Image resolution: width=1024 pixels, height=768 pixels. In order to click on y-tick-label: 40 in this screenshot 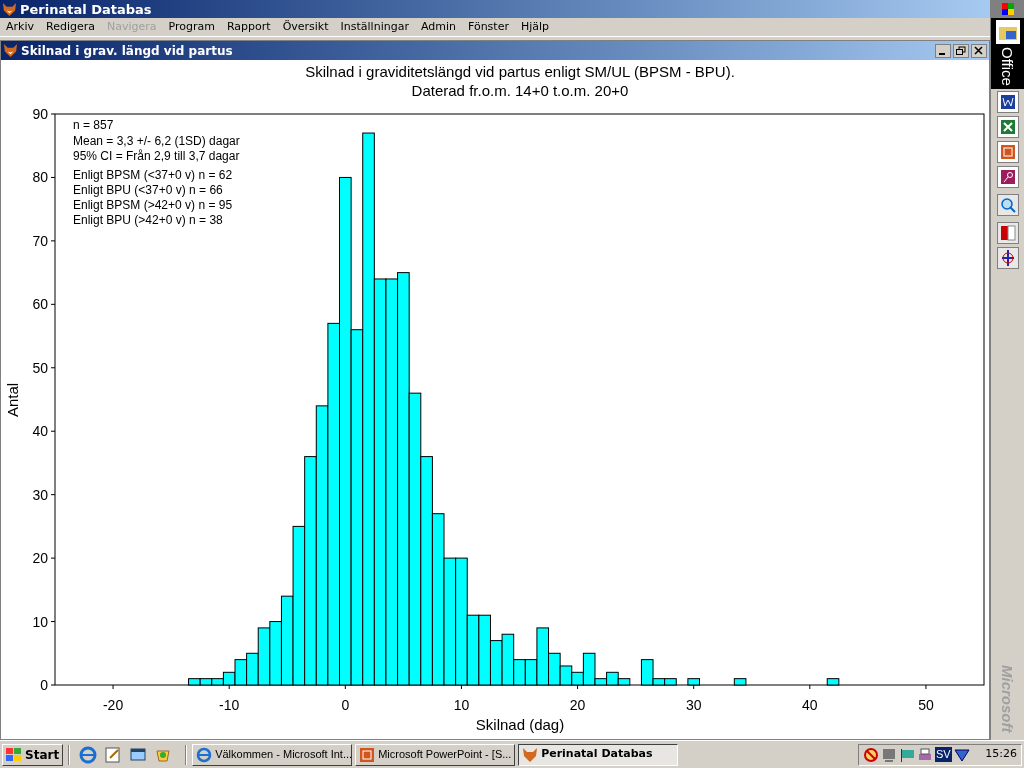, I will do `click(40, 431)`.